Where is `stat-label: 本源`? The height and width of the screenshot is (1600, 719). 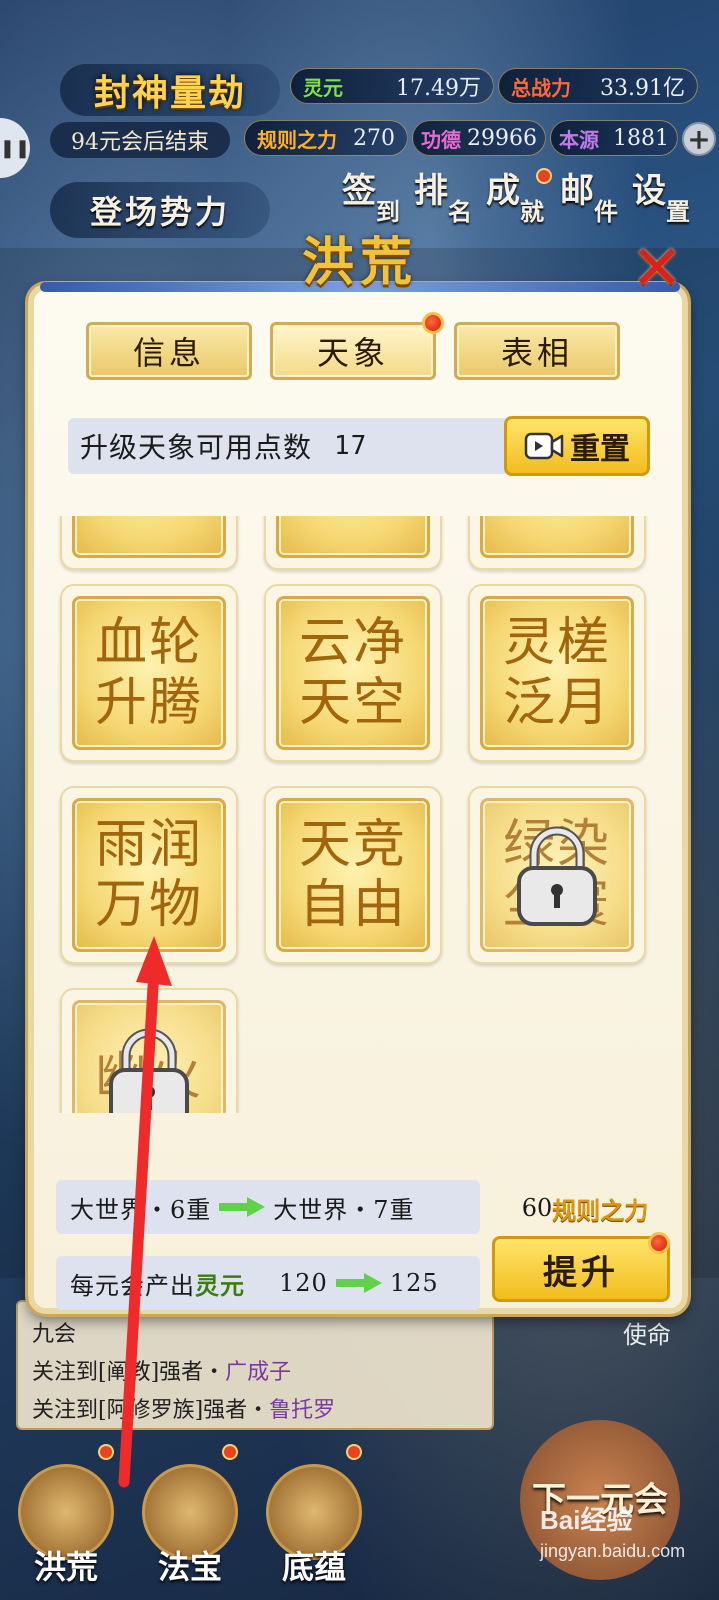
stat-label: 本源 is located at coordinates (579, 139).